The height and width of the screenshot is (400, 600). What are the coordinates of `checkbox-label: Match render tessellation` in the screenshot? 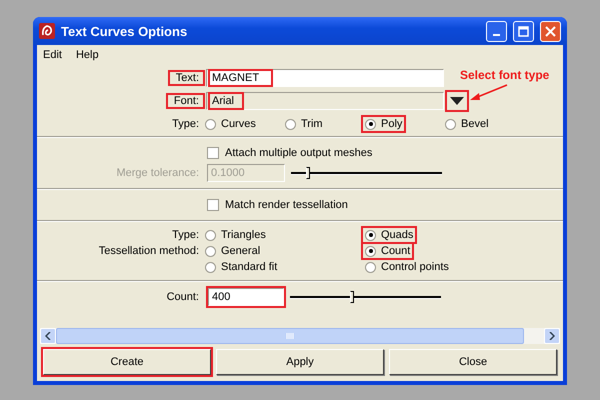 It's located at (286, 205).